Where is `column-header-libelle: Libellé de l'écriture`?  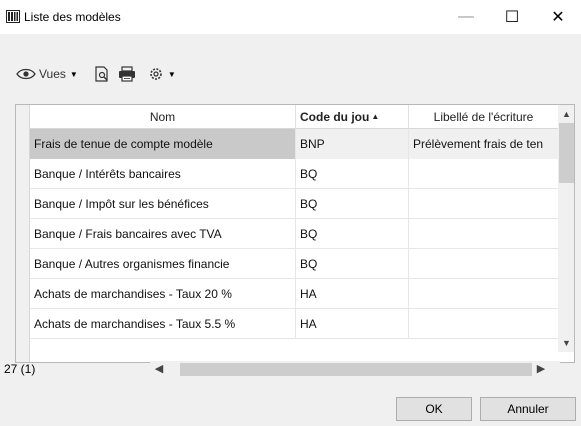
column-header-libelle: Libellé de l'écriture is located at coordinates (483, 117).